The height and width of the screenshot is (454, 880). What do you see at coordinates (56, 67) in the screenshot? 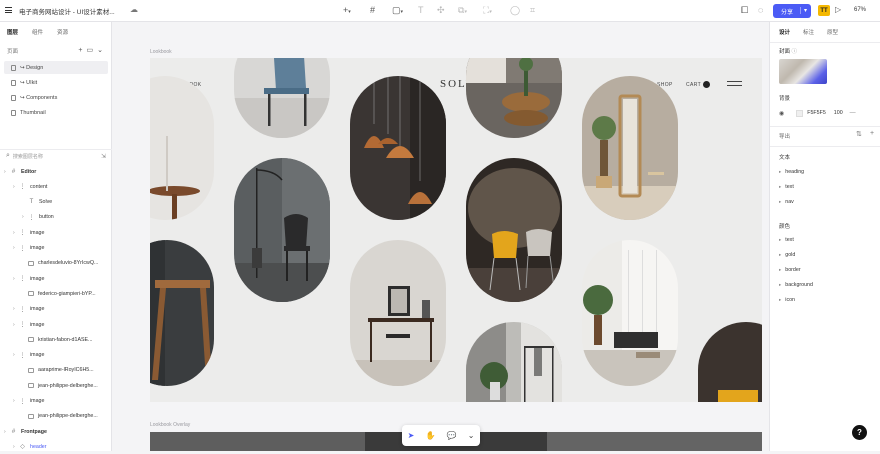
I see `page-item-design: ↪ Design` at bounding box center [56, 67].